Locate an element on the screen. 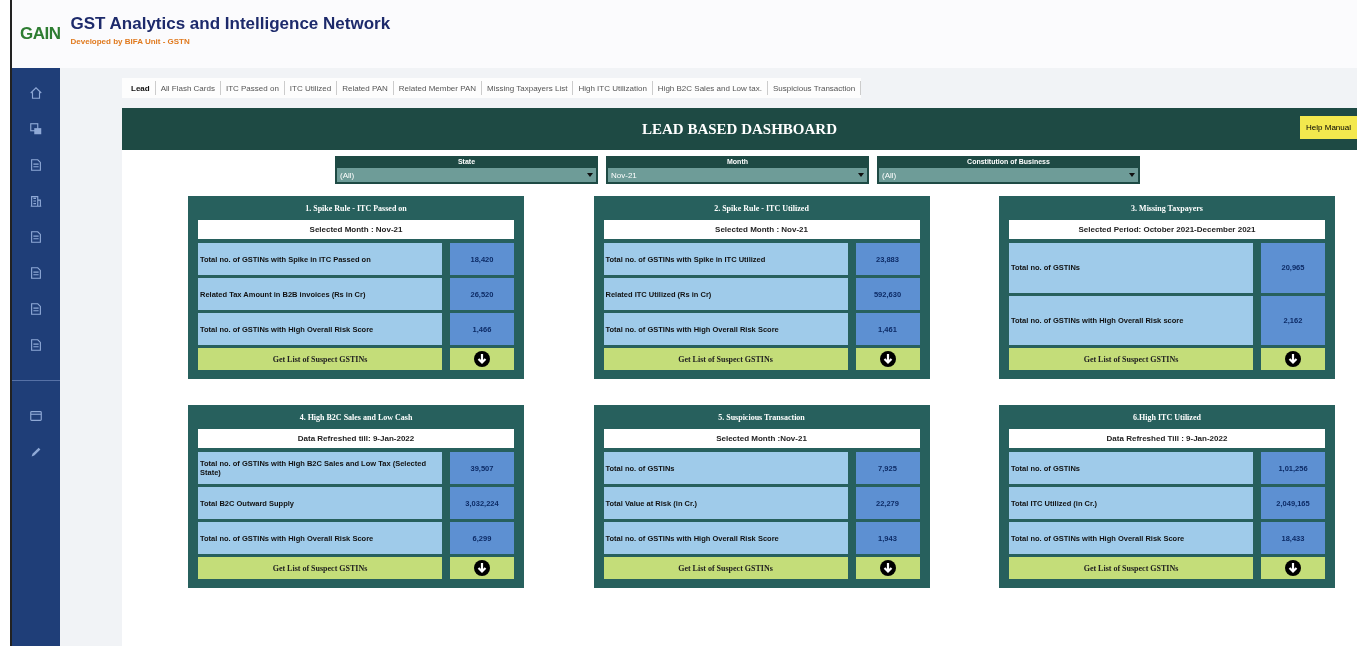 Image resolution: width=1357 pixels, height=646 pixels. tab: Missing Taxpayers List is located at coordinates (528, 88).